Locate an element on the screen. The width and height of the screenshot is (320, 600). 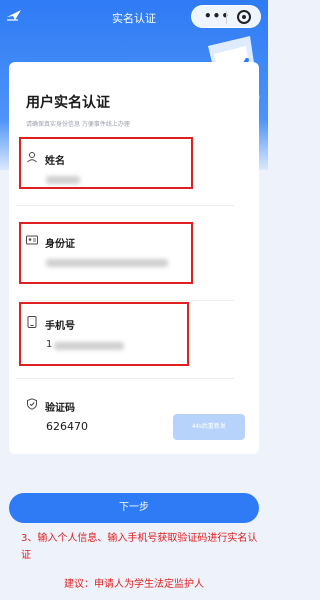
mini-program-capsule: ••• is located at coordinates (226, 16).